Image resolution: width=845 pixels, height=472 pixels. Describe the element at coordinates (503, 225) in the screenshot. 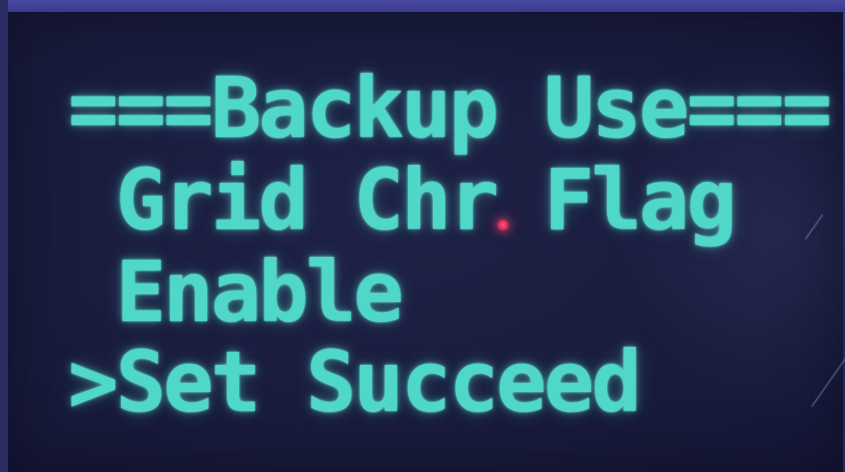

I see `red-indicator-dot` at that location.